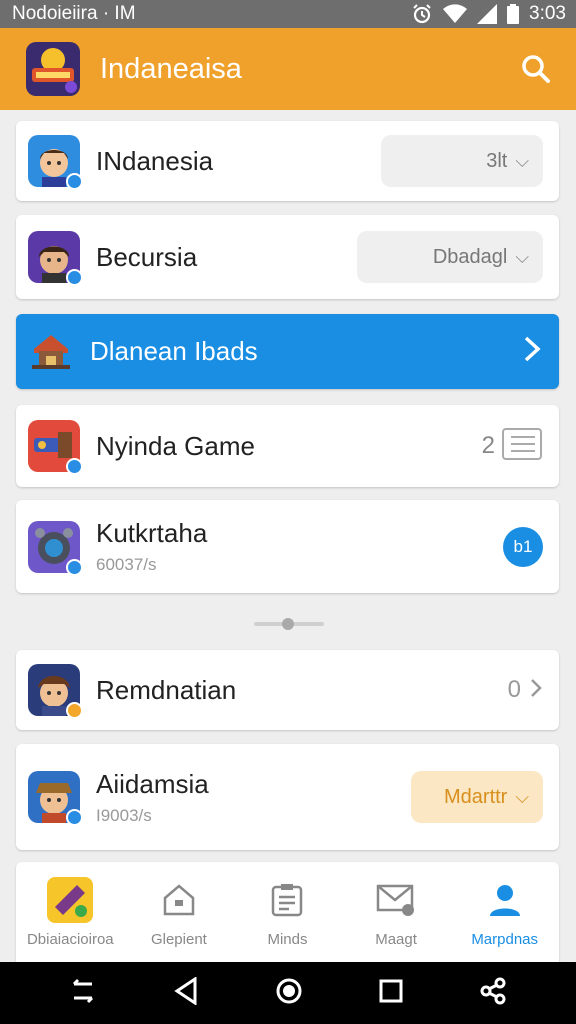 This screenshot has height=1024, width=576. Describe the element at coordinates (166, 689) in the screenshot. I see `item-title: Remdnatian` at that location.